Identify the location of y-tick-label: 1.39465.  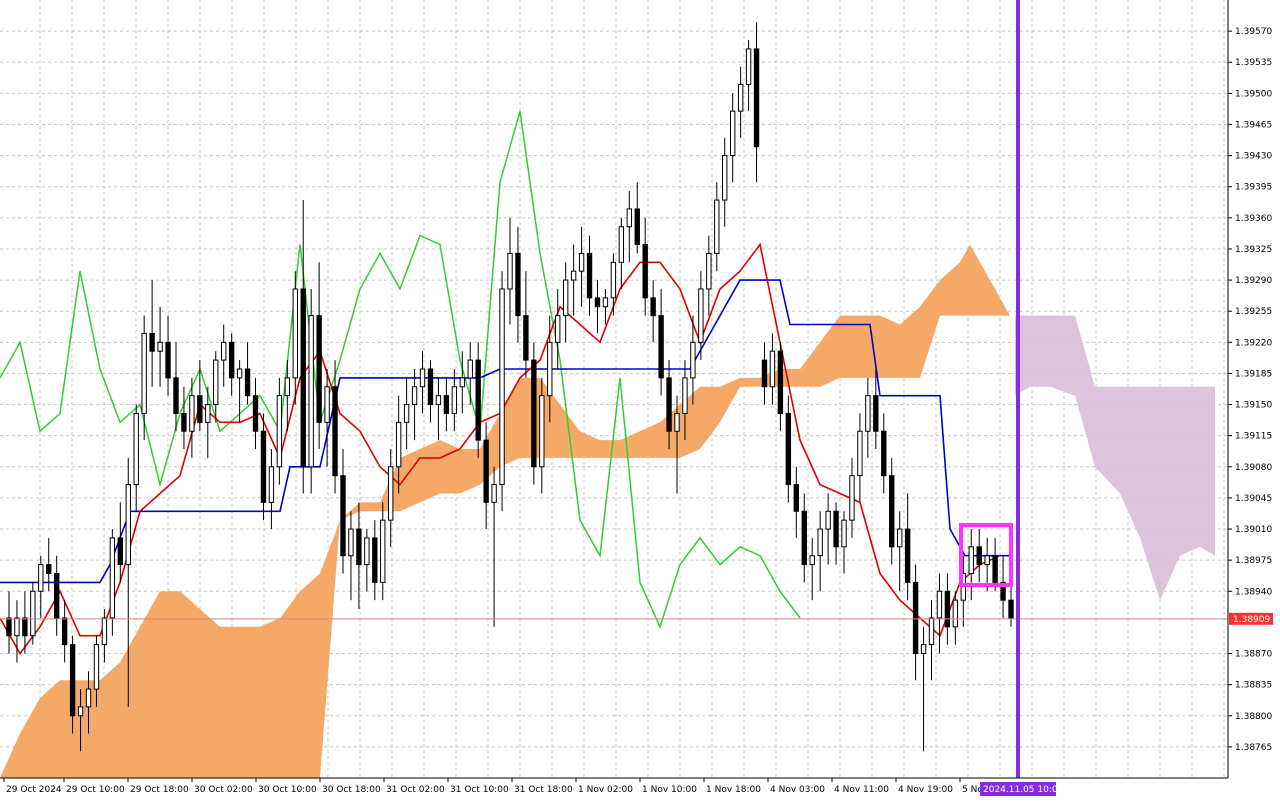
(1253, 125).